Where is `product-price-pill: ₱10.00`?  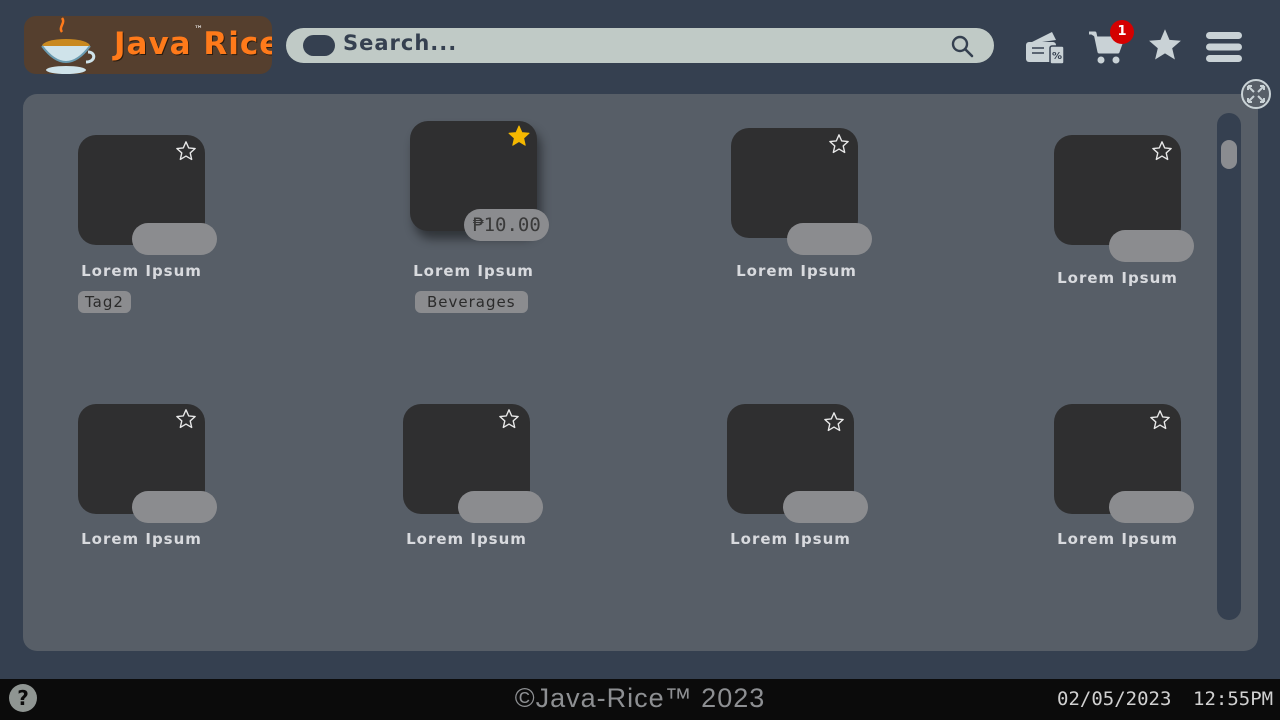
product-price-pill: ₱10.00 is located at coordinates (506, 225).